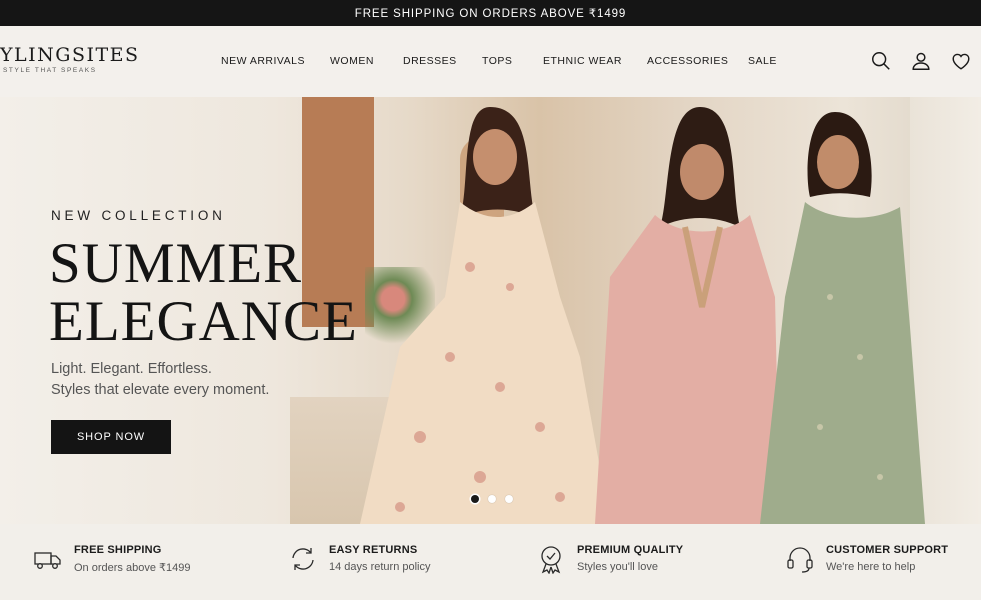 The image size is (981, 600). I want to click on feature-subtitle: 14 days return policy, so click(380, 567).